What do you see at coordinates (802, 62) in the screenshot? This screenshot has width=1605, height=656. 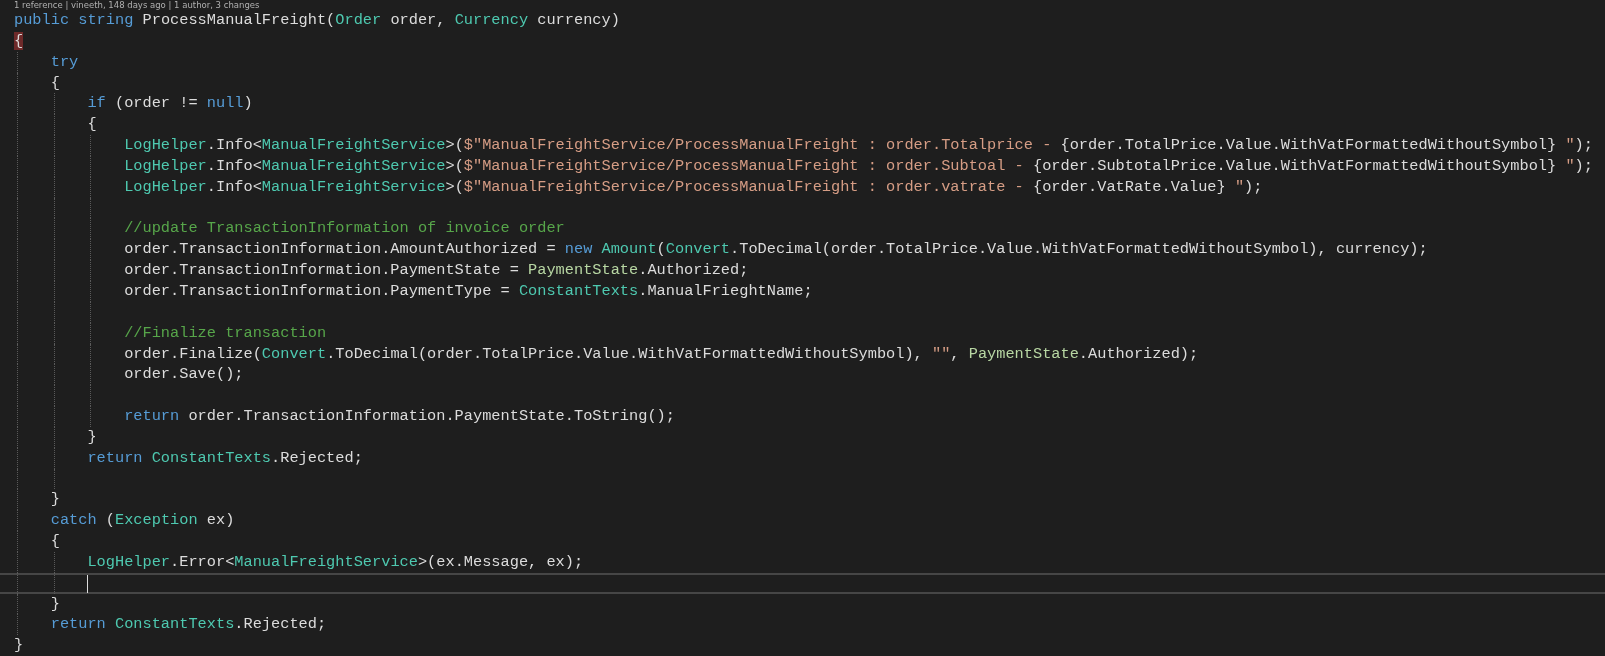 I see `code-line: try` at bounding box center [802, 62].